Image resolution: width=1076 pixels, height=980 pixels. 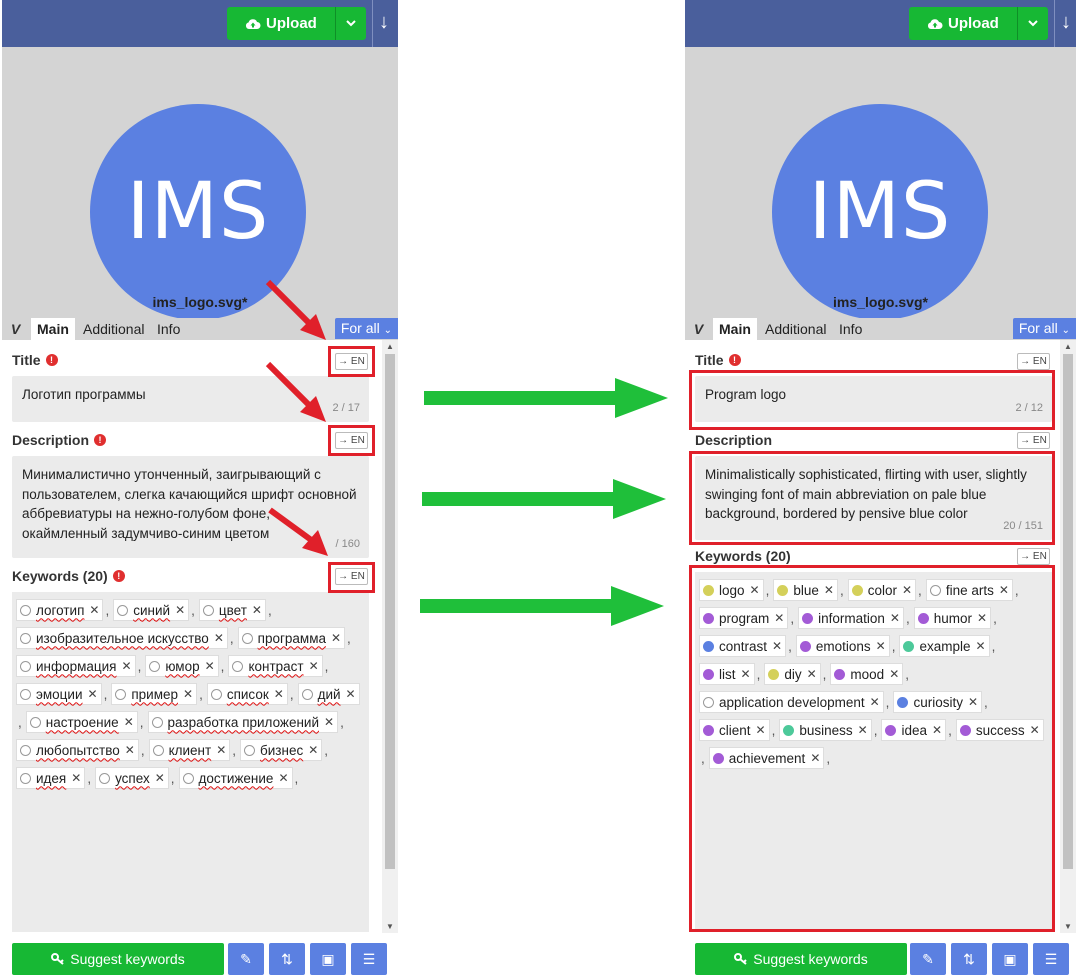 What do you see at coordinates (1033, 440) in the screenshot?
I see `translate-description-button: → EN` at bounding box center [1033, 440].